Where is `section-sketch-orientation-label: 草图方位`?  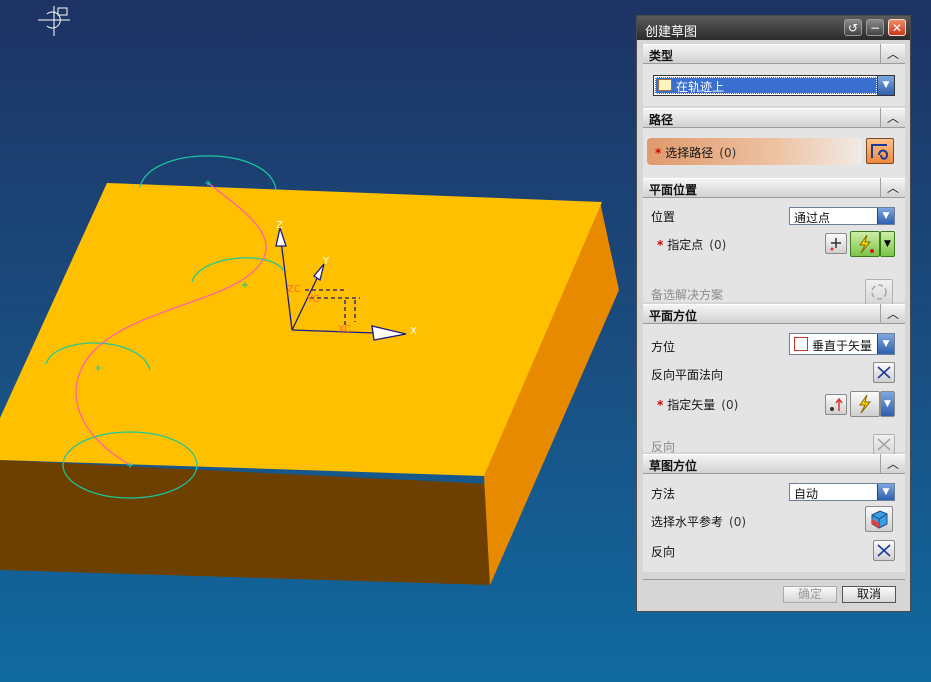 section-sketch-orientation-label: 草图方位 is located at coordinates (673, 466).